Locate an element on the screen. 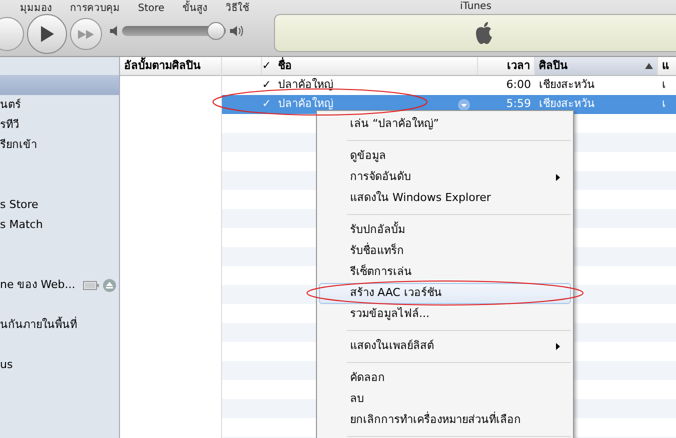 The image size is (676, 438). menu-item: การจัดอันดับ is located at coordinates (445, 177).